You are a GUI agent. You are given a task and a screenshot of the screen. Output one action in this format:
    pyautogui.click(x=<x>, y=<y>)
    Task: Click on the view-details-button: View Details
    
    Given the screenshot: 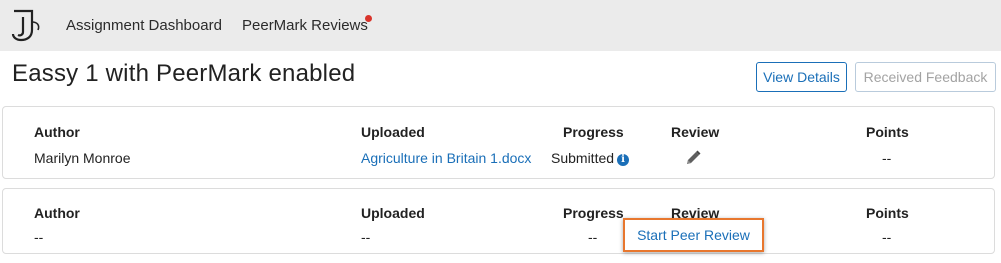 What is the action you would take?
    pyautogui.click(x=801, y=77)
    